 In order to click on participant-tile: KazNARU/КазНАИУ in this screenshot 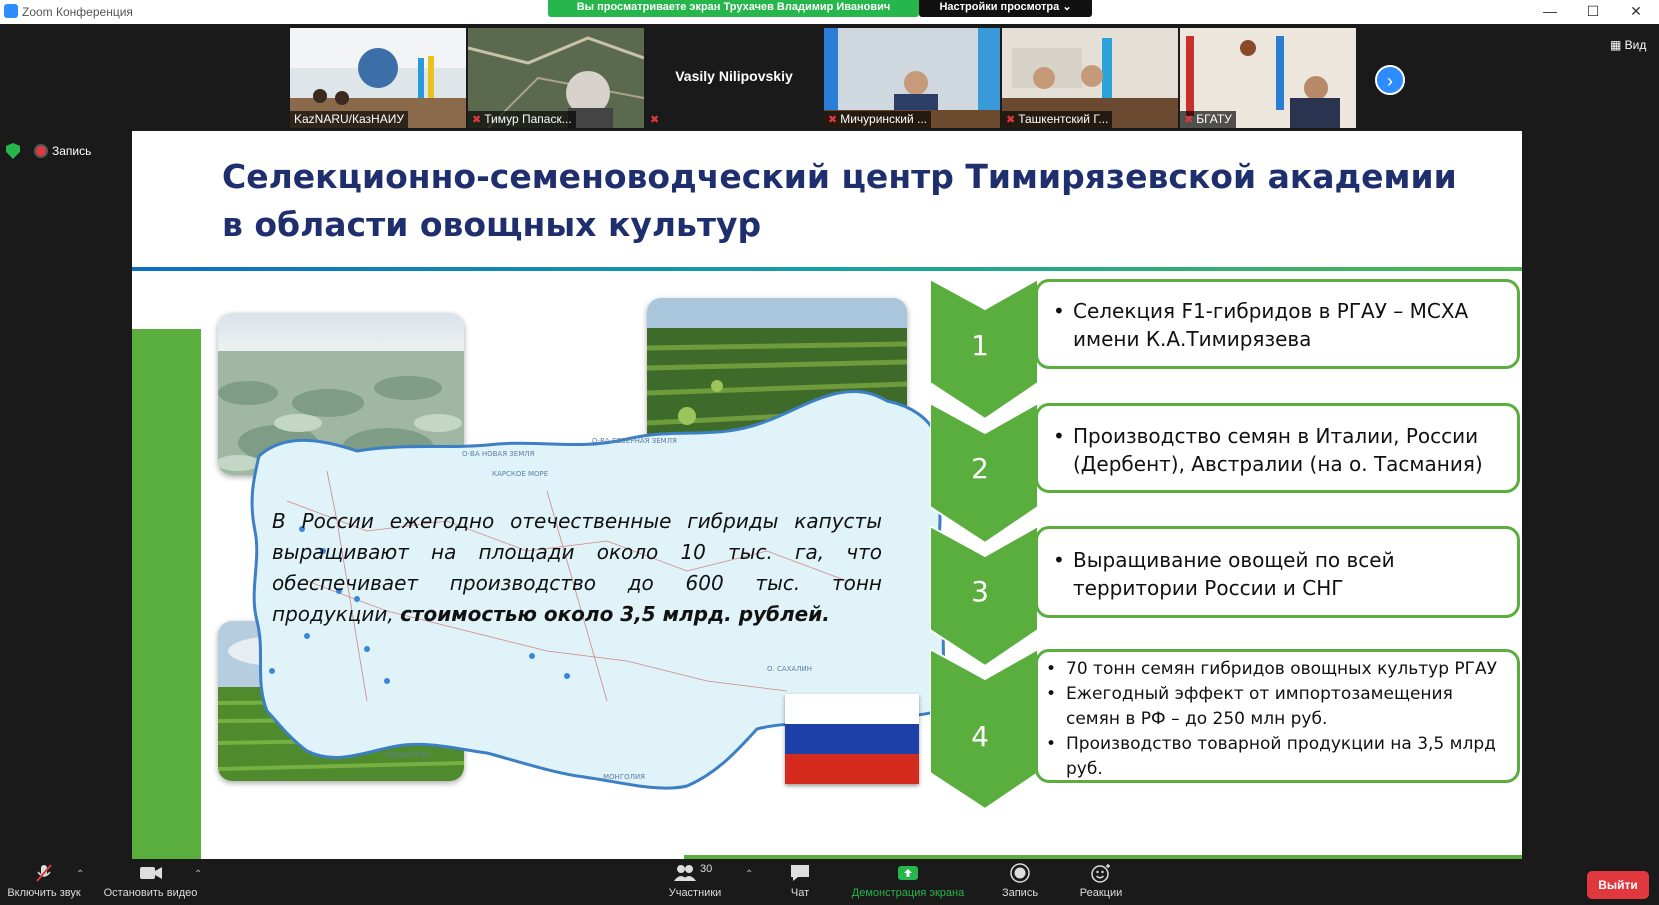, I will do `click(378, 78)`.